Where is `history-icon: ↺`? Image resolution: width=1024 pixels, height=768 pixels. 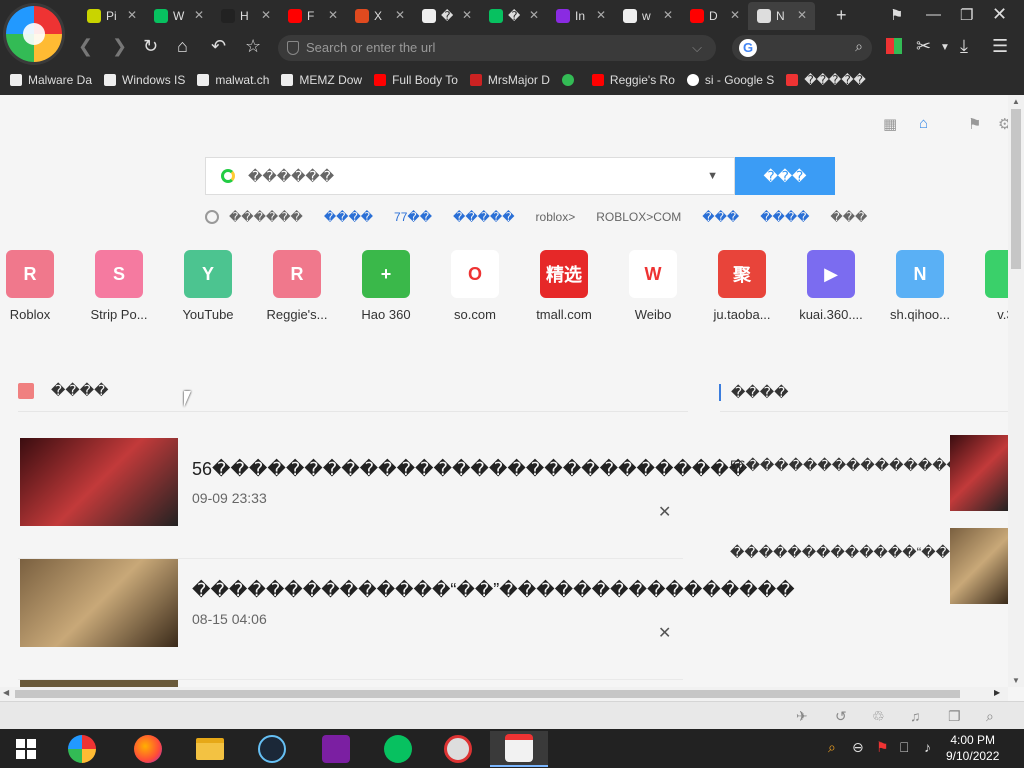
history-icon: ↺ is located at coordinates (841, 716).